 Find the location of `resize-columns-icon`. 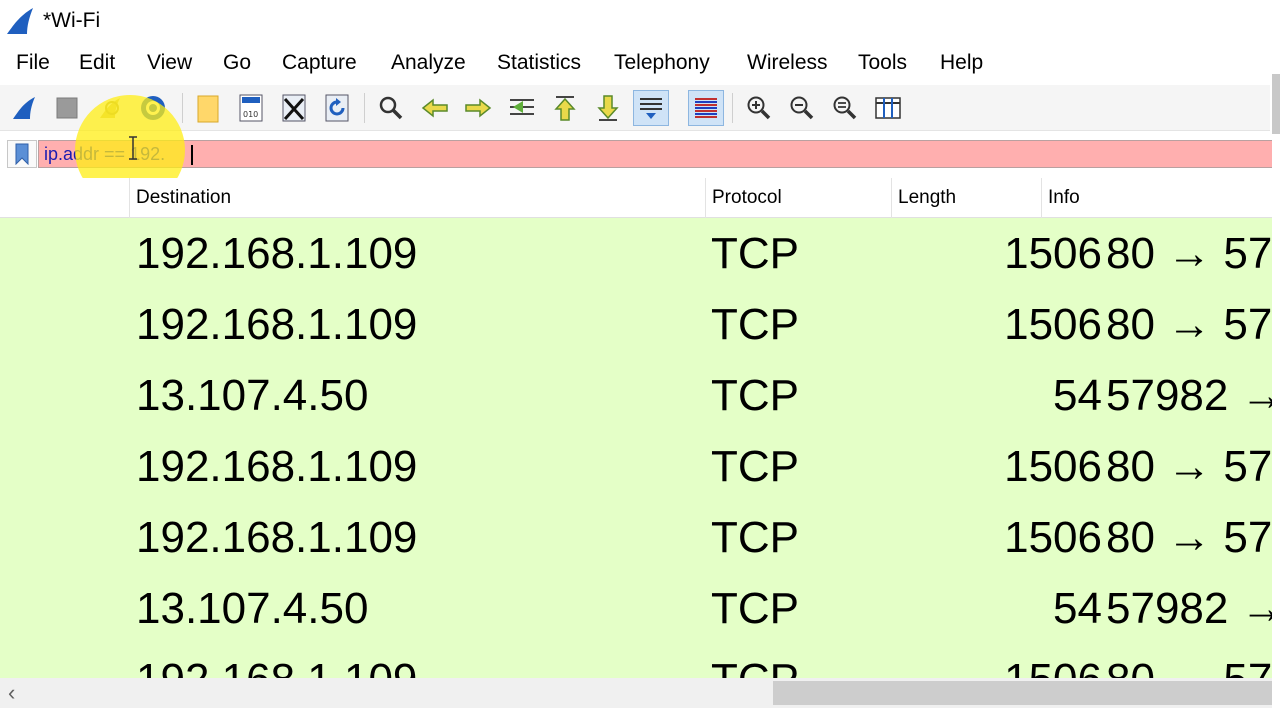

resize-columns-icon is located at coordinates (888, 108).